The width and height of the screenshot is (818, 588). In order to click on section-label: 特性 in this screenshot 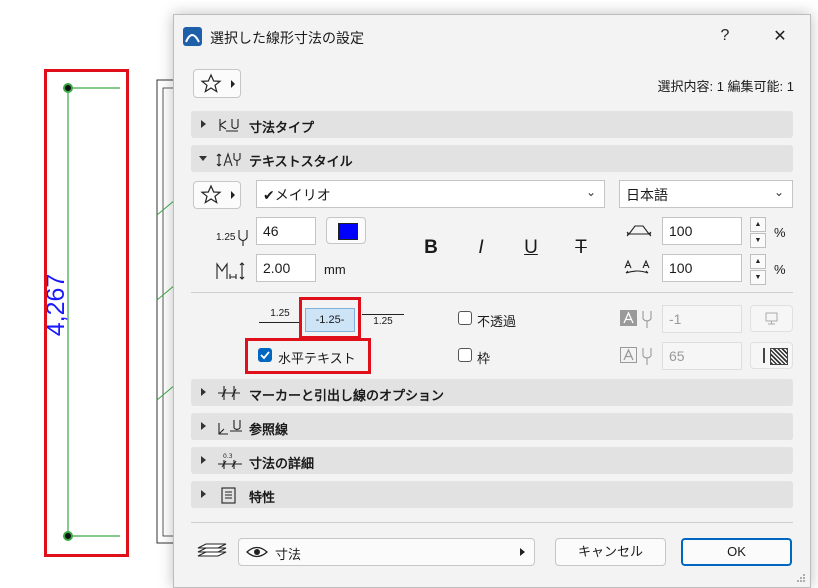, I will do `click(262, 497)`.